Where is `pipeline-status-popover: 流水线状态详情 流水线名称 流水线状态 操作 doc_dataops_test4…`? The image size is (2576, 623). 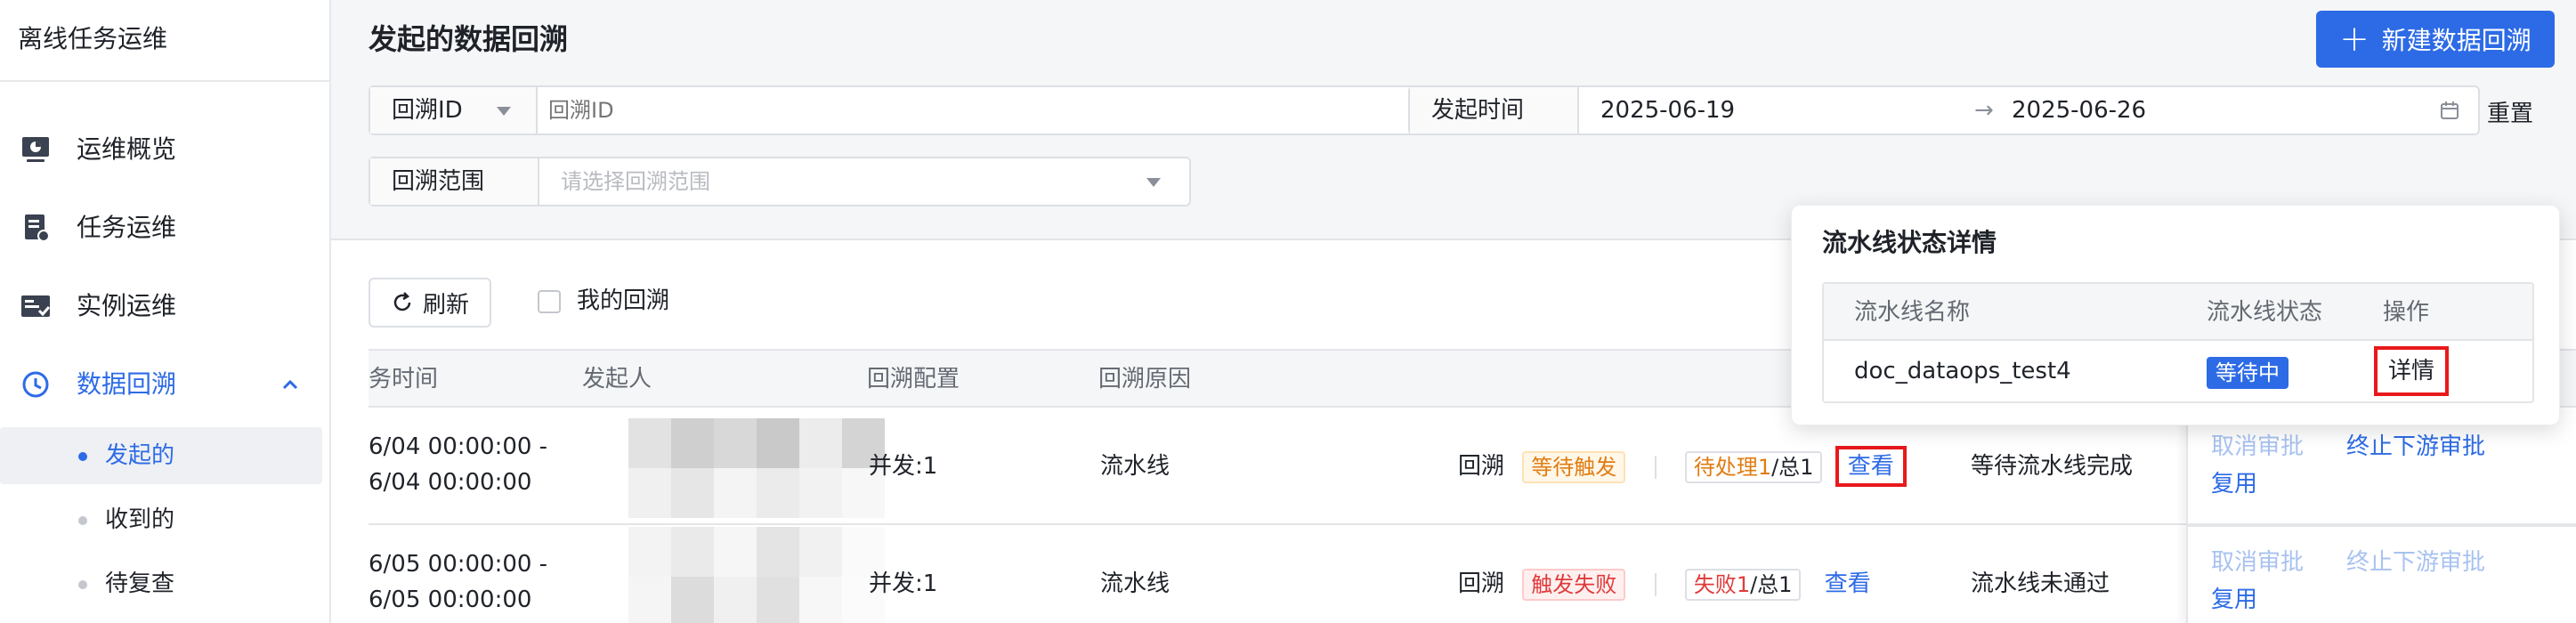 pipeline-status-popover: 流水线状态详情 流水线名称 流水线状态 操作 doc_dataops_test4… is located at coordinates (2175, 315).